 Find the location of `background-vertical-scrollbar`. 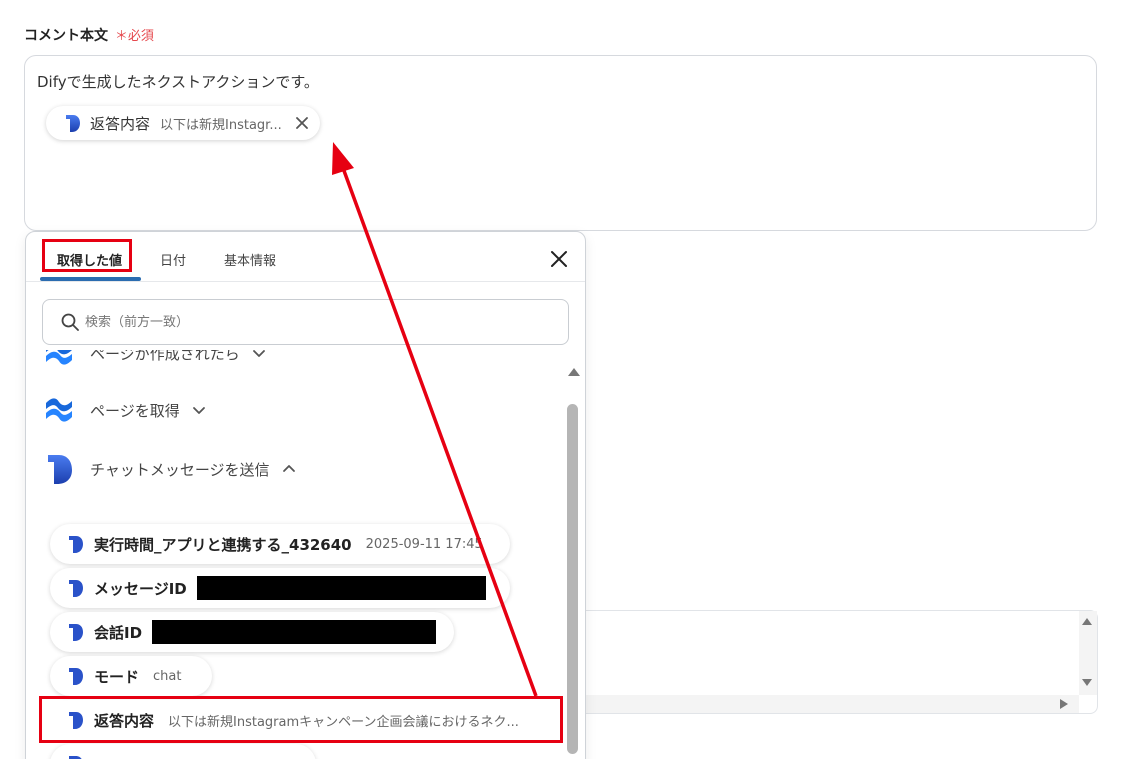

background-vertical-scrollbar is located at coordinates (1088, 653).